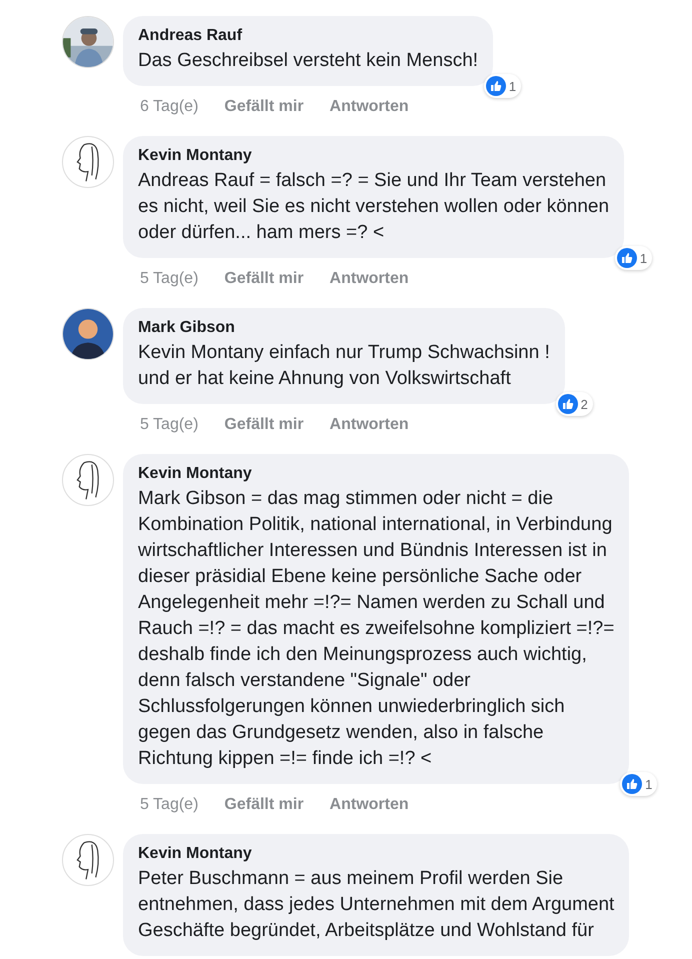 This screenshot has width=692, height=959. Describe the element at coordinates (344, 328) in the screenshot. I see `author-name: Mark Gibson` at that location.